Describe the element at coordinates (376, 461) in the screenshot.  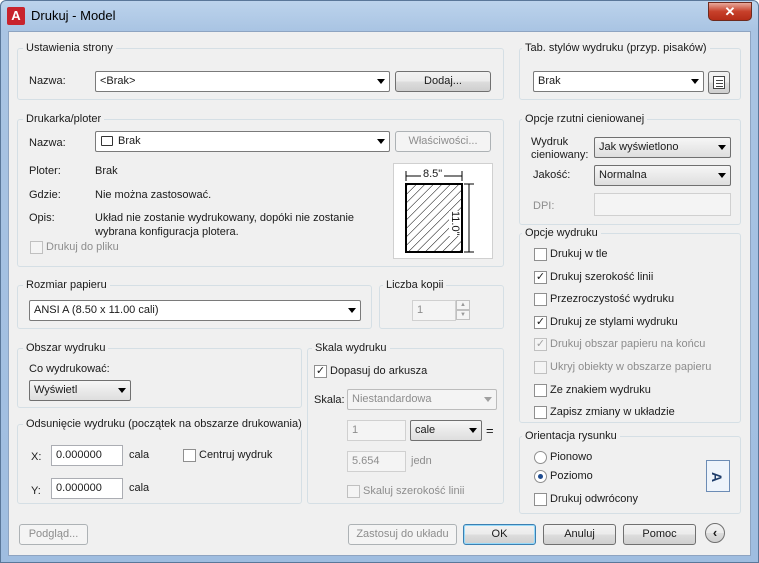
I see `scale-value2-input: 5.654` at that location.